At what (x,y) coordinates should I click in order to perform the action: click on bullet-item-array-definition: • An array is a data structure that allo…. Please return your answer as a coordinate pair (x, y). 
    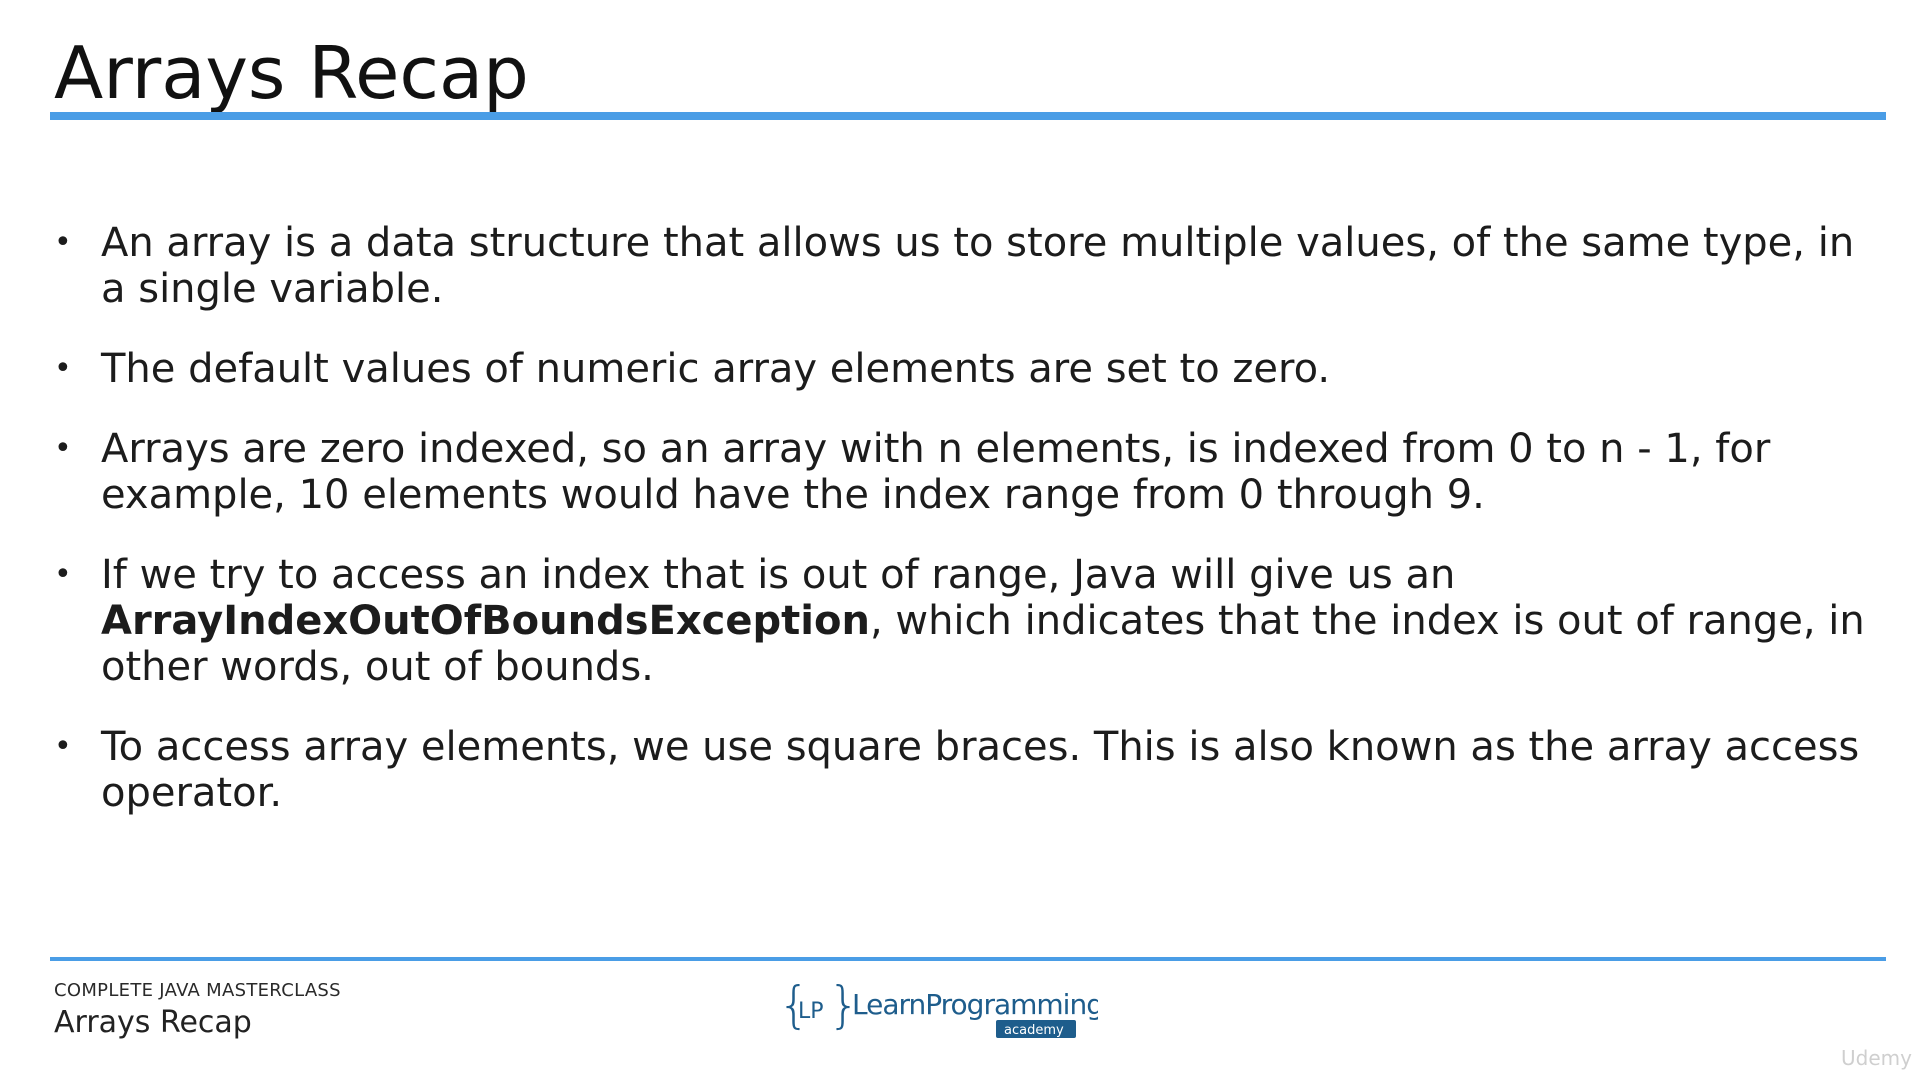
    Looking at the image, I should click on (960, 266).